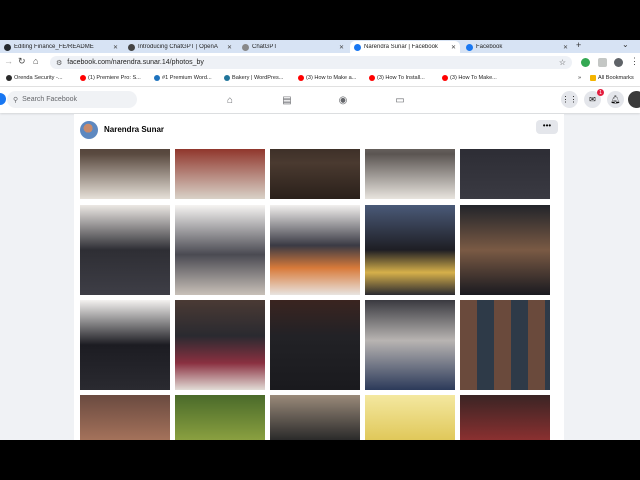  I want to click on forward-icon: →, so click(8, 61).